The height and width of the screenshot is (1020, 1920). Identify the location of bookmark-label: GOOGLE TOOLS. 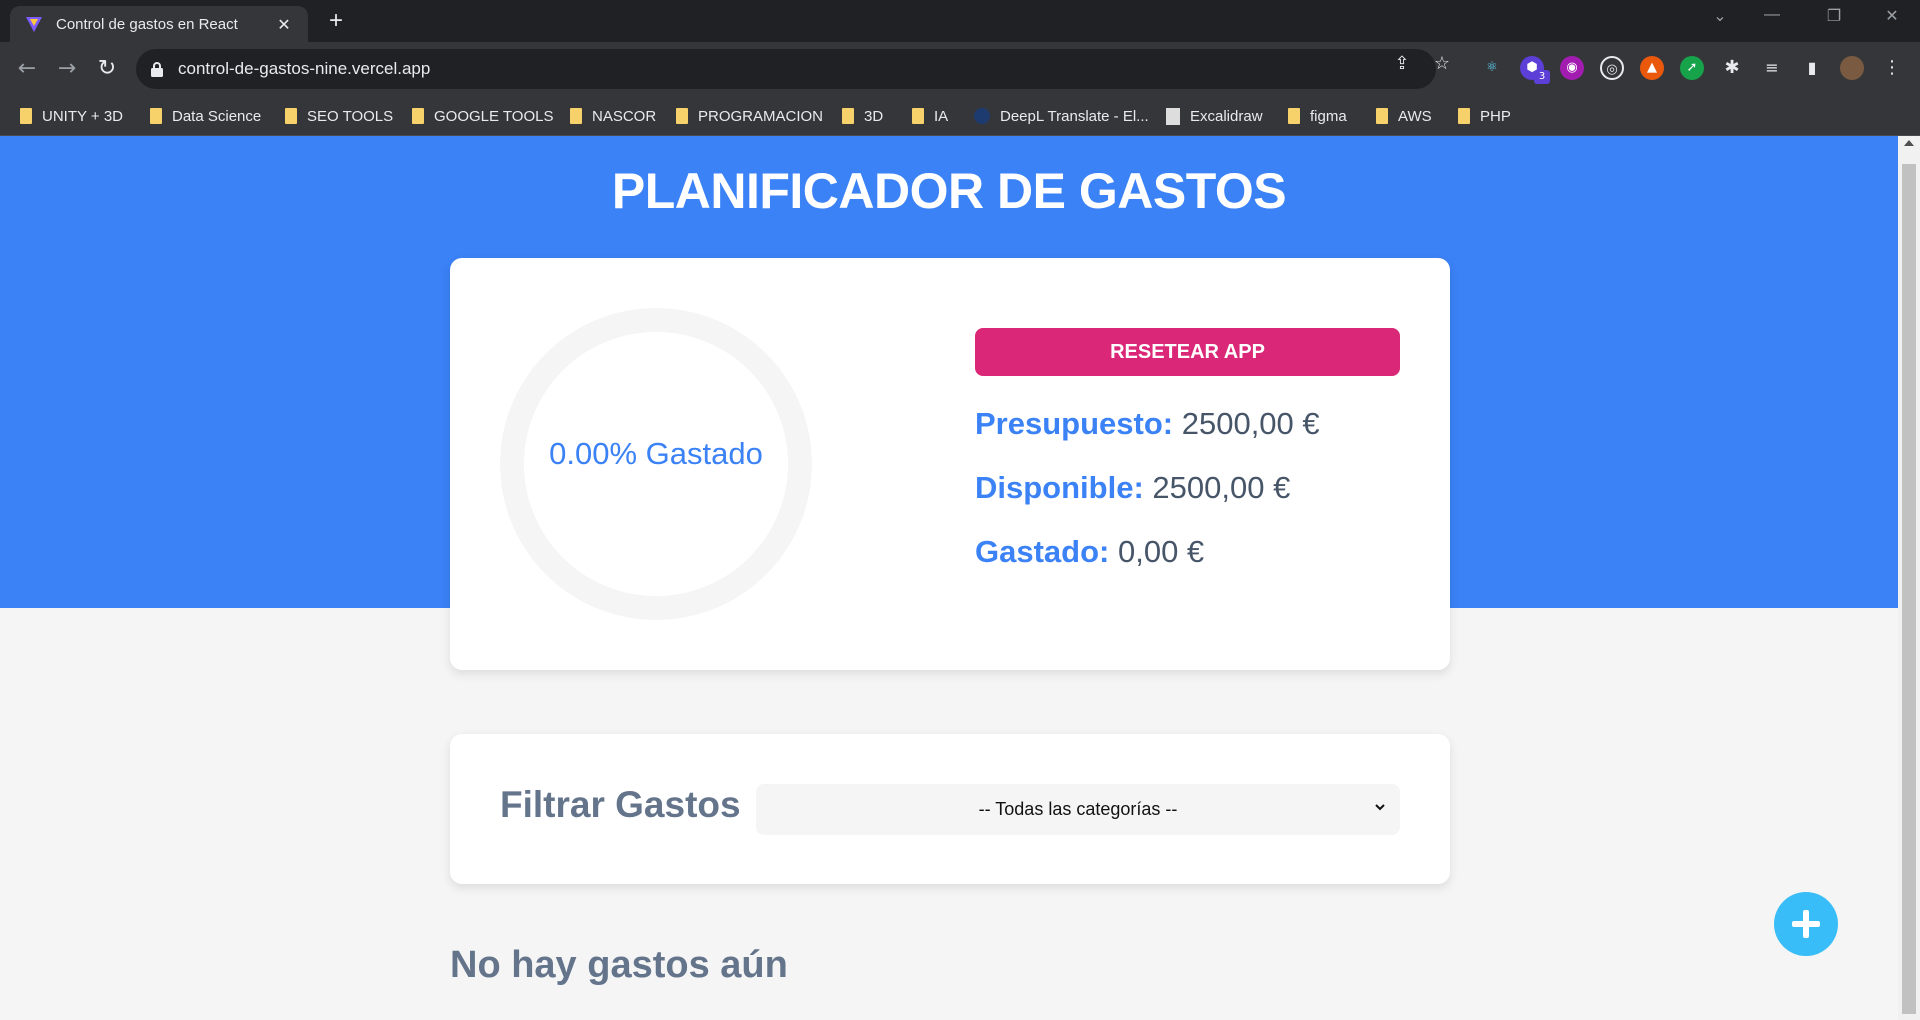
(494, 116).